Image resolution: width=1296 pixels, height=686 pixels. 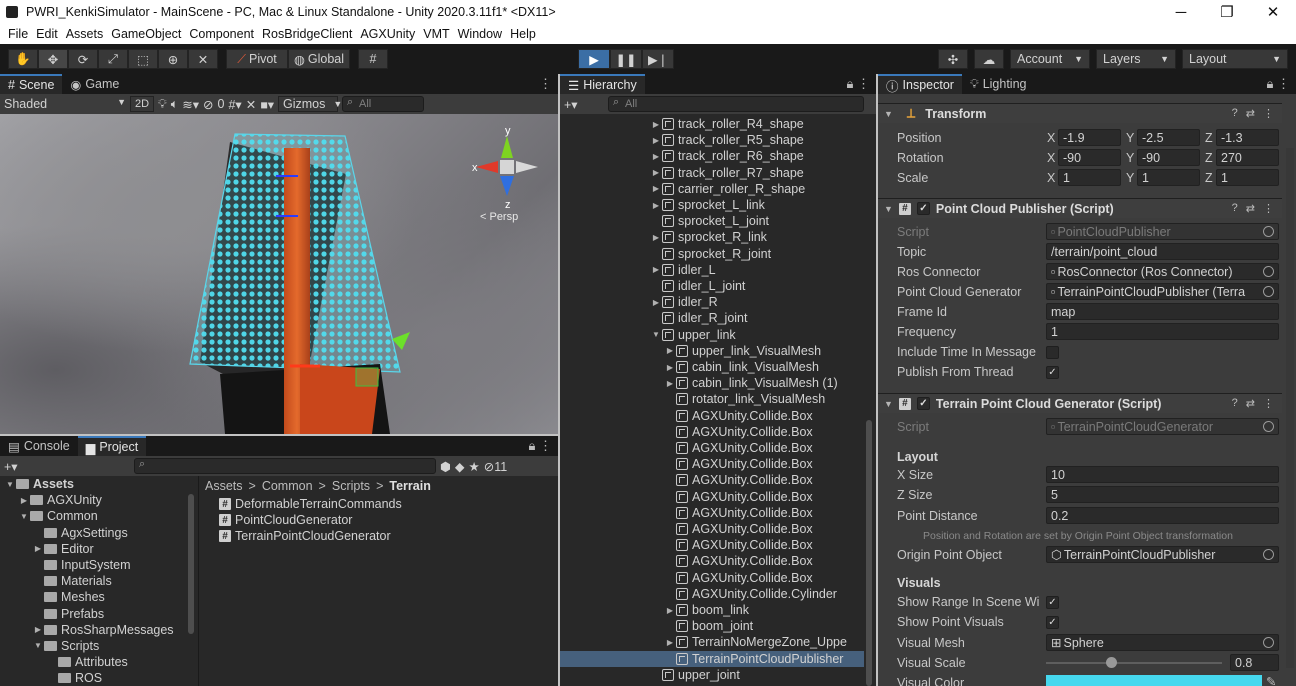 What do you see at coordinates (310, 104) in the screenshot?
I see `gizmos-dropdown: Gizmos ▼` at bounding box center [310, 104].